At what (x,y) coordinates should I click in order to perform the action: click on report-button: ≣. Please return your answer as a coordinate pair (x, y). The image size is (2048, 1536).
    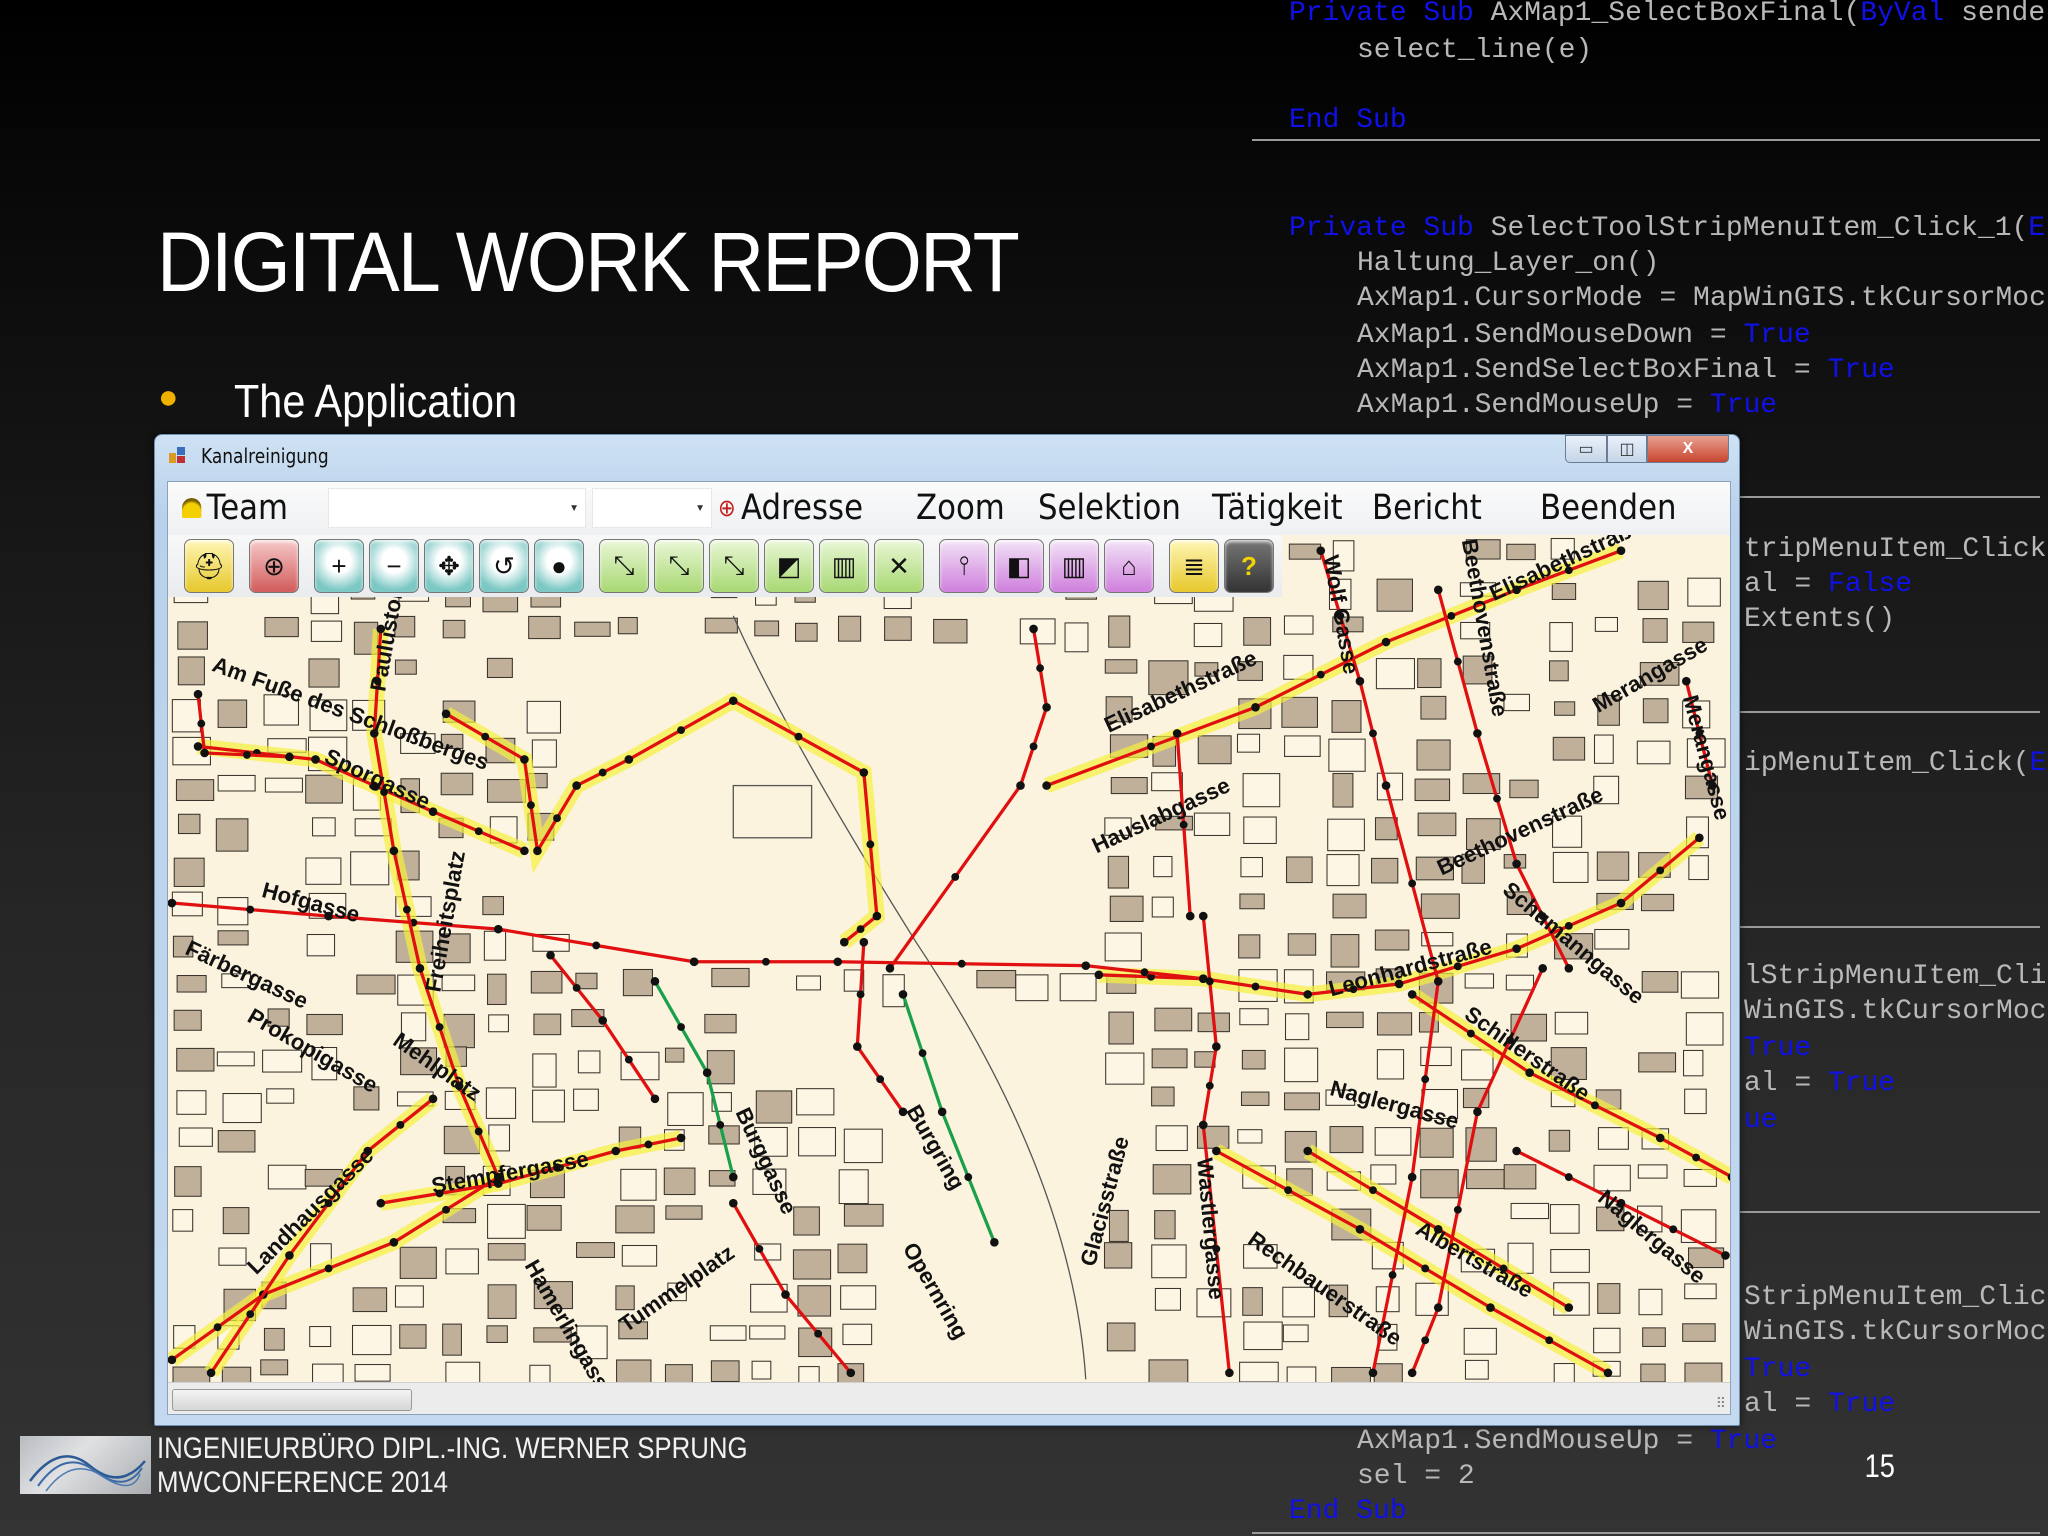
    Looking at the image, I should click on (1194, 566).